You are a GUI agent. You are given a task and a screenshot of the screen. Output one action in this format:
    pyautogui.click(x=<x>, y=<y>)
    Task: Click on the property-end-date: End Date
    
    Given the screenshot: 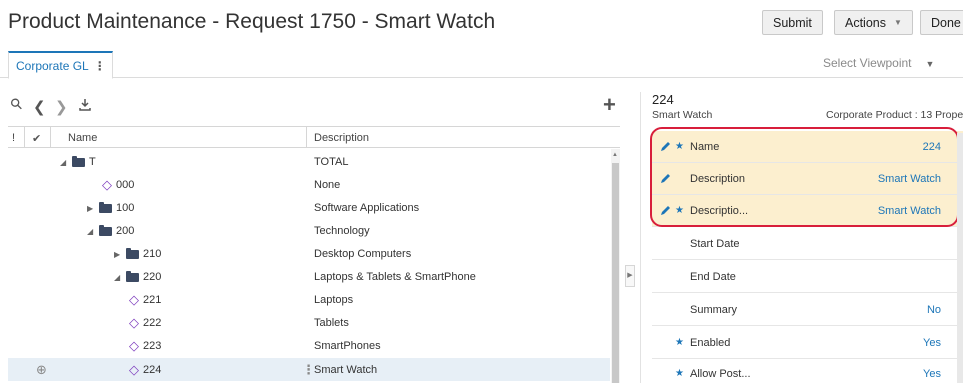 What is the action you would take?
    pyautogui.click(x=807, y=277)
    